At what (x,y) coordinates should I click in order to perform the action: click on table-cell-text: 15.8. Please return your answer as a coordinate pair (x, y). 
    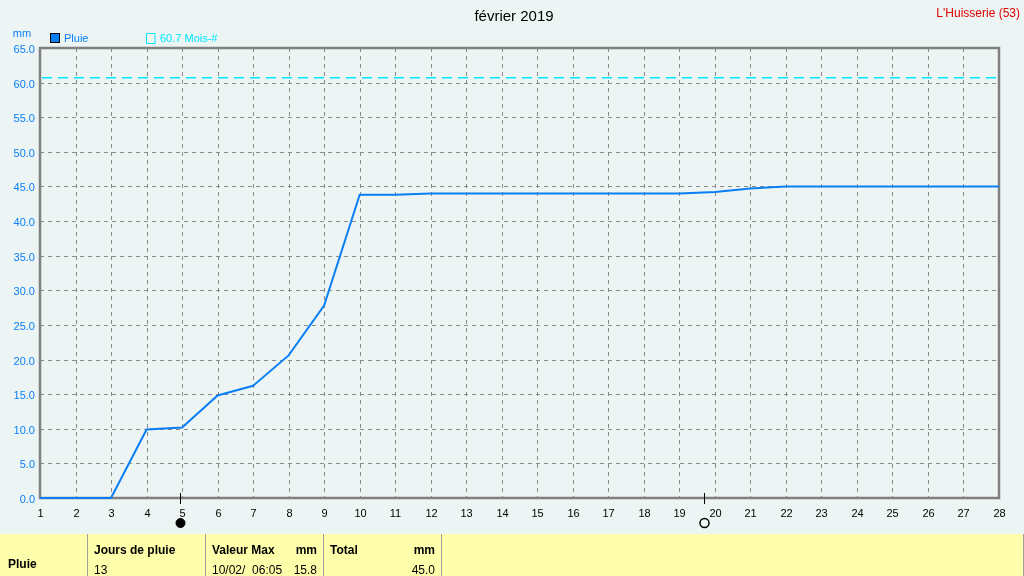
    Looking at the image, I should click on (305, 569).